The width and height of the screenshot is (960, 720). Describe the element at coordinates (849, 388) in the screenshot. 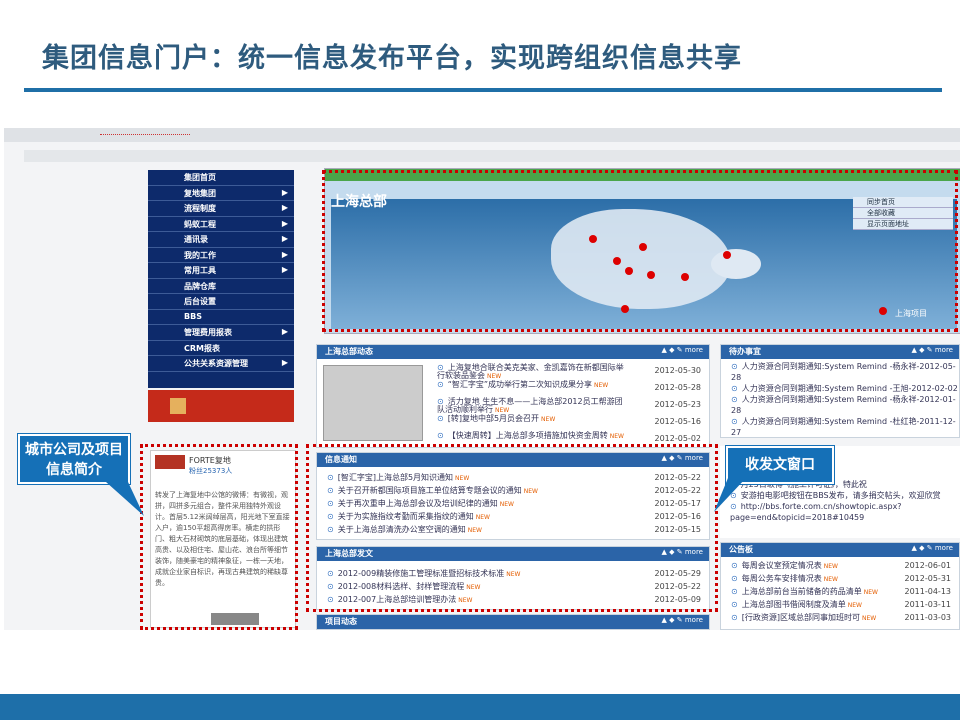

I see `item-text: 人力资源合同到期通知:System Remind -王旭-2012-02-02` at that location.